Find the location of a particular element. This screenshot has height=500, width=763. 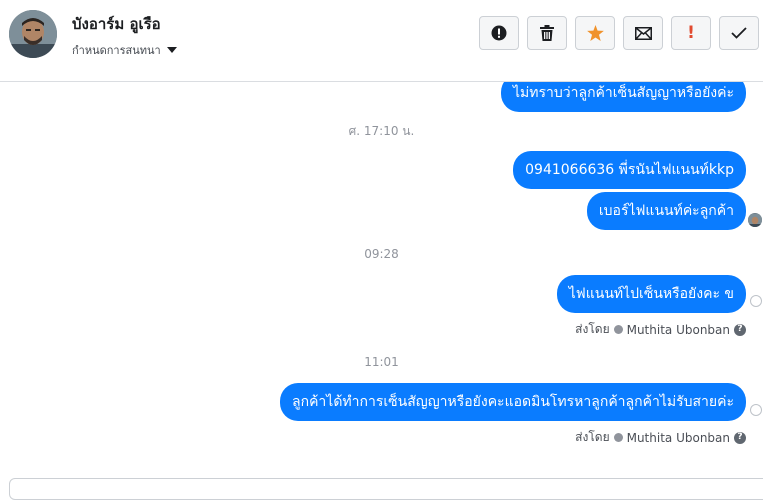

mark-spam-button is located at coordinates (499, 33).